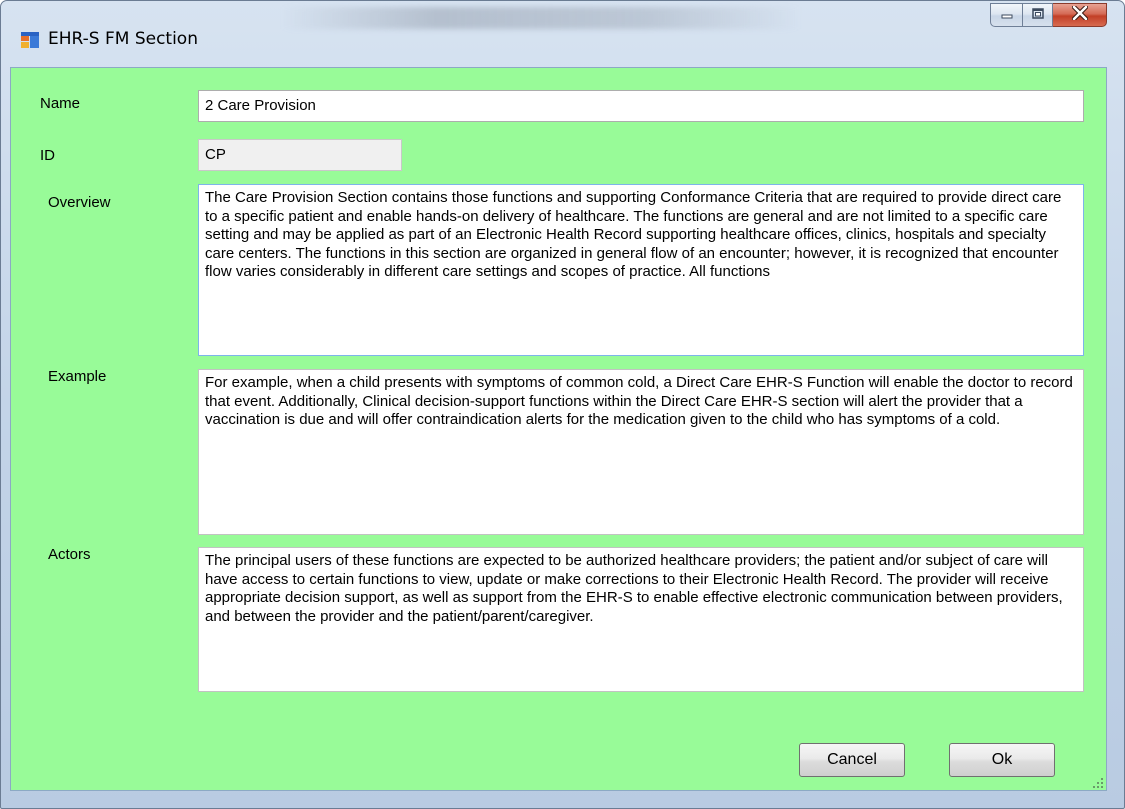  I want to click on name-label: Name, so click(60, 103).